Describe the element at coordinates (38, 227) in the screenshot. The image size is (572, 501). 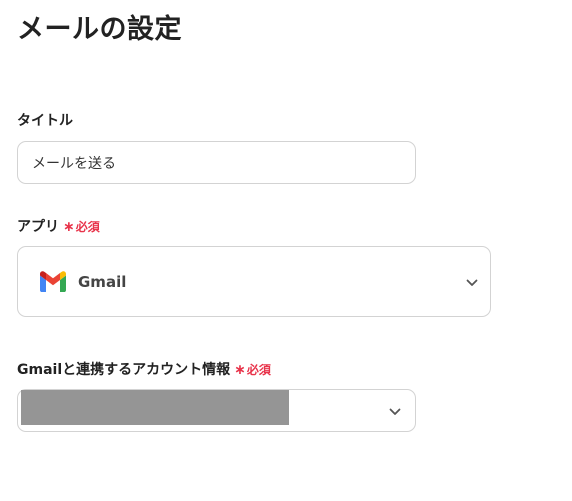
I see `app-label-text: アプリ` at that location.